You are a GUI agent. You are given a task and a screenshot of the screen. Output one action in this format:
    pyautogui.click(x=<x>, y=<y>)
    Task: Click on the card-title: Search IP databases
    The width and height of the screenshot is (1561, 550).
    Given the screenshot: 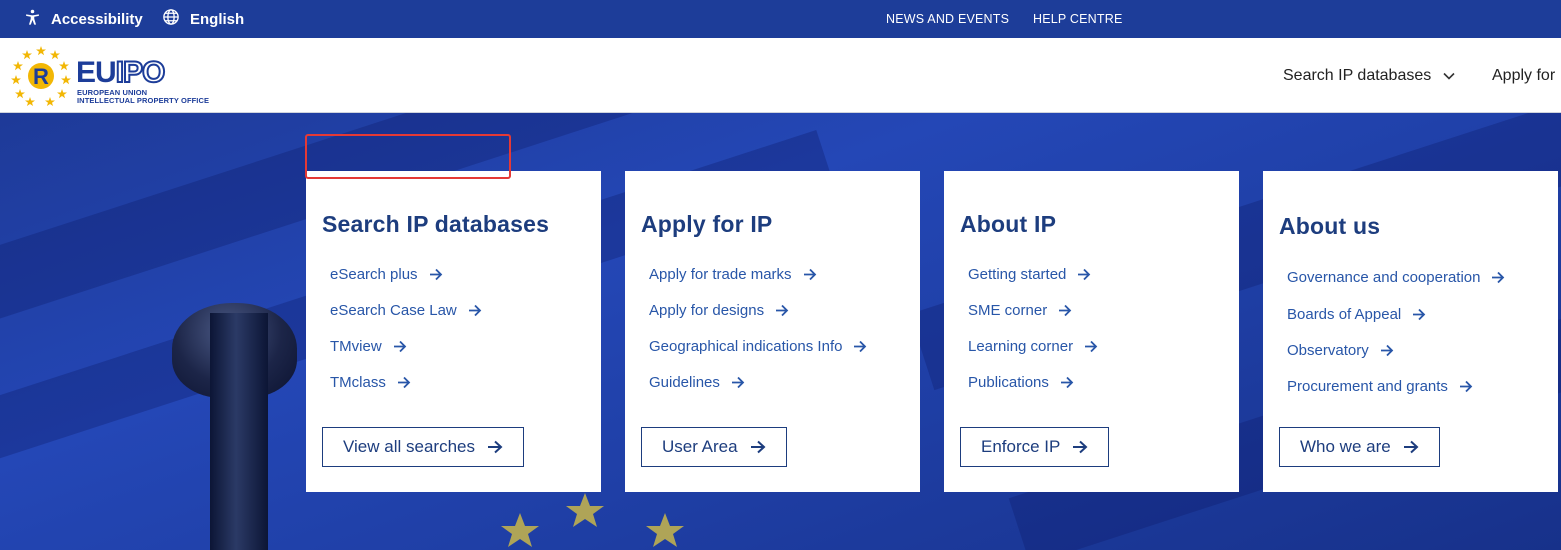 What is the action you would take?
    pyautogui.click(x=436, y=224)
    